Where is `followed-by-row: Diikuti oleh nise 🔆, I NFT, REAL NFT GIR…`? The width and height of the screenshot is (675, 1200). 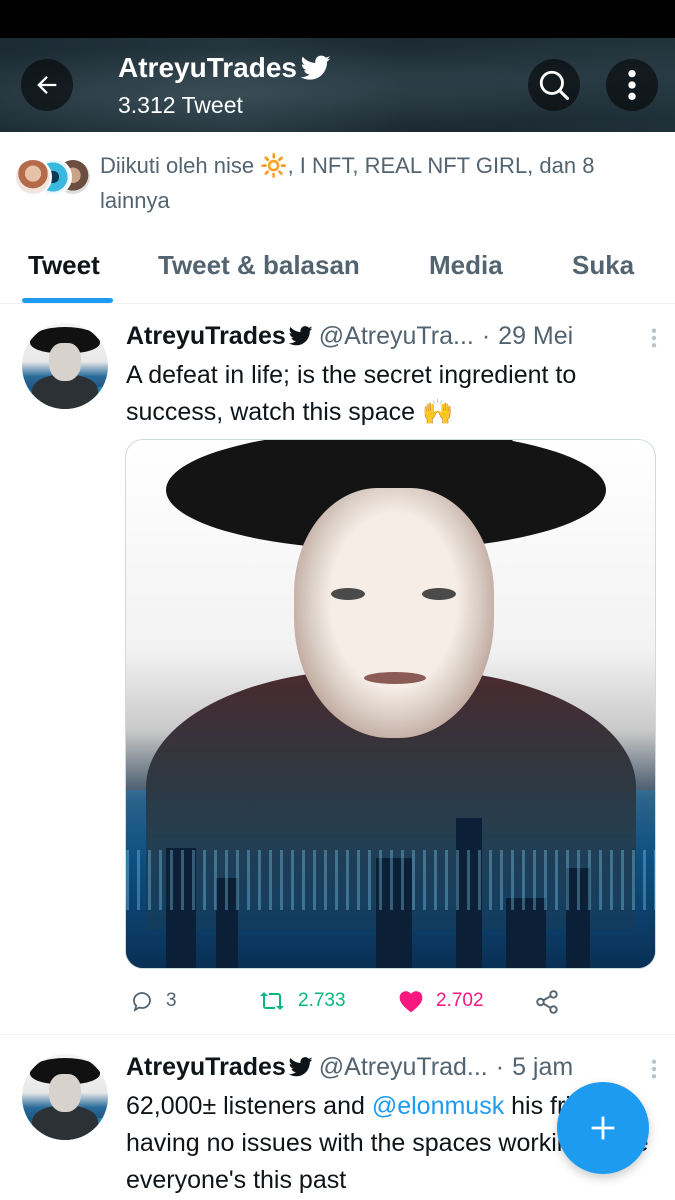 followed-by-row: Diikuti oleh nise 🔆, I NFT, REAL NFT GIR… is located at coordinates (337, 180).